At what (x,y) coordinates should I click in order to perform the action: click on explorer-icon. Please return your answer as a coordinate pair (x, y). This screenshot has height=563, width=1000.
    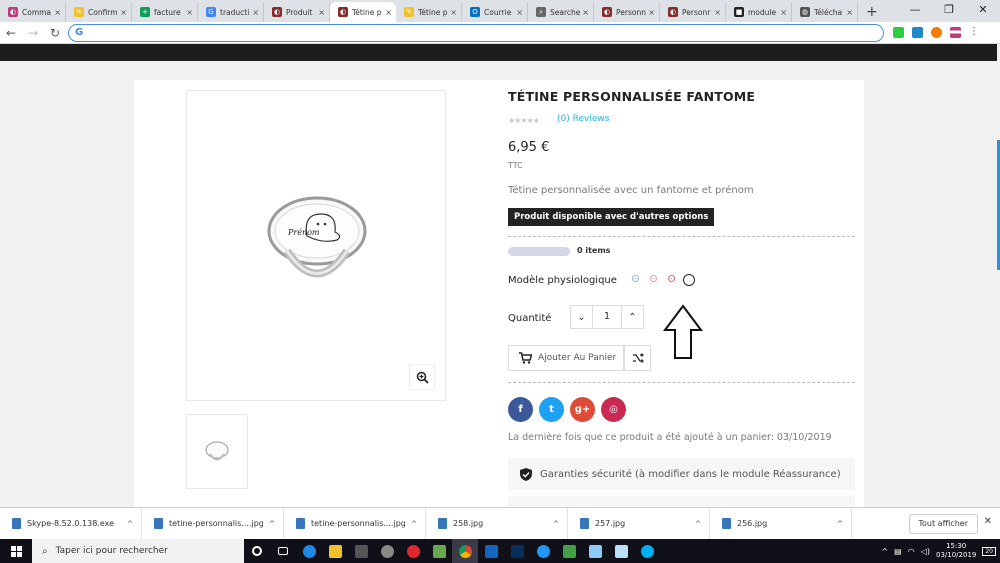
    Looking at the image, I should click on (335, 551).